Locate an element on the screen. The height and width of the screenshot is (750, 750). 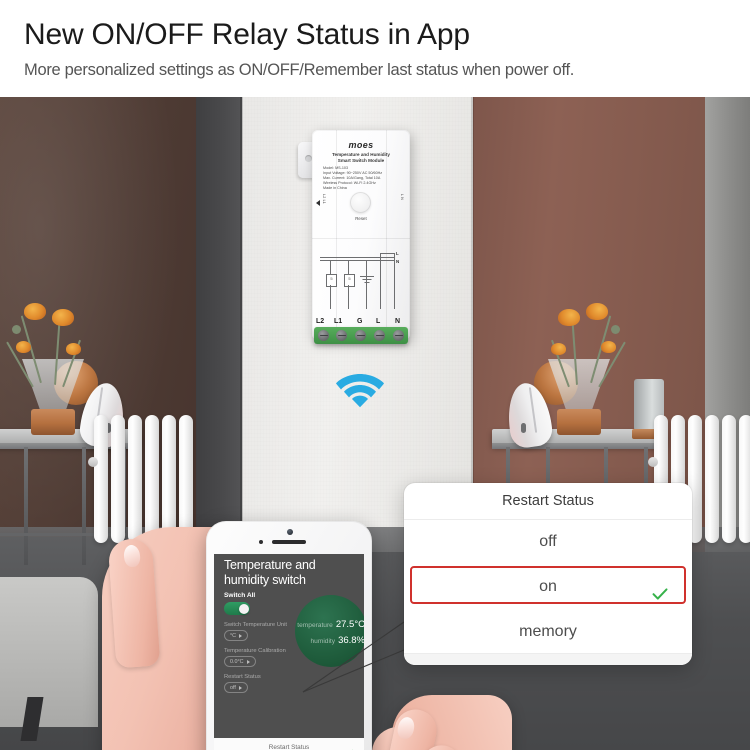
brand-logo: moes is located at coordinates (361, 145).